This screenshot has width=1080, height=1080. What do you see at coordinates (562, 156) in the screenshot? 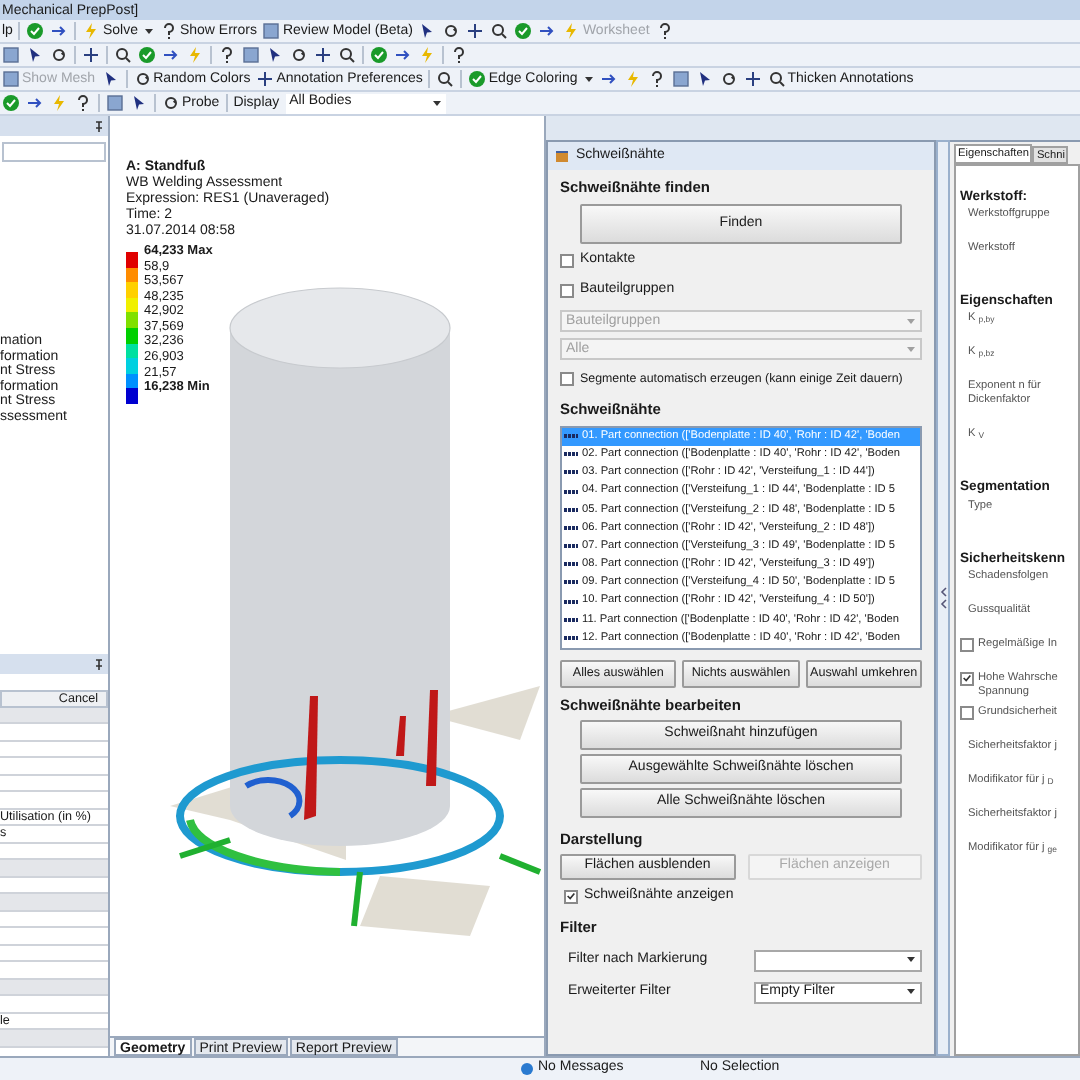
I see `dialog-icon` at bounding box center [562, 156].